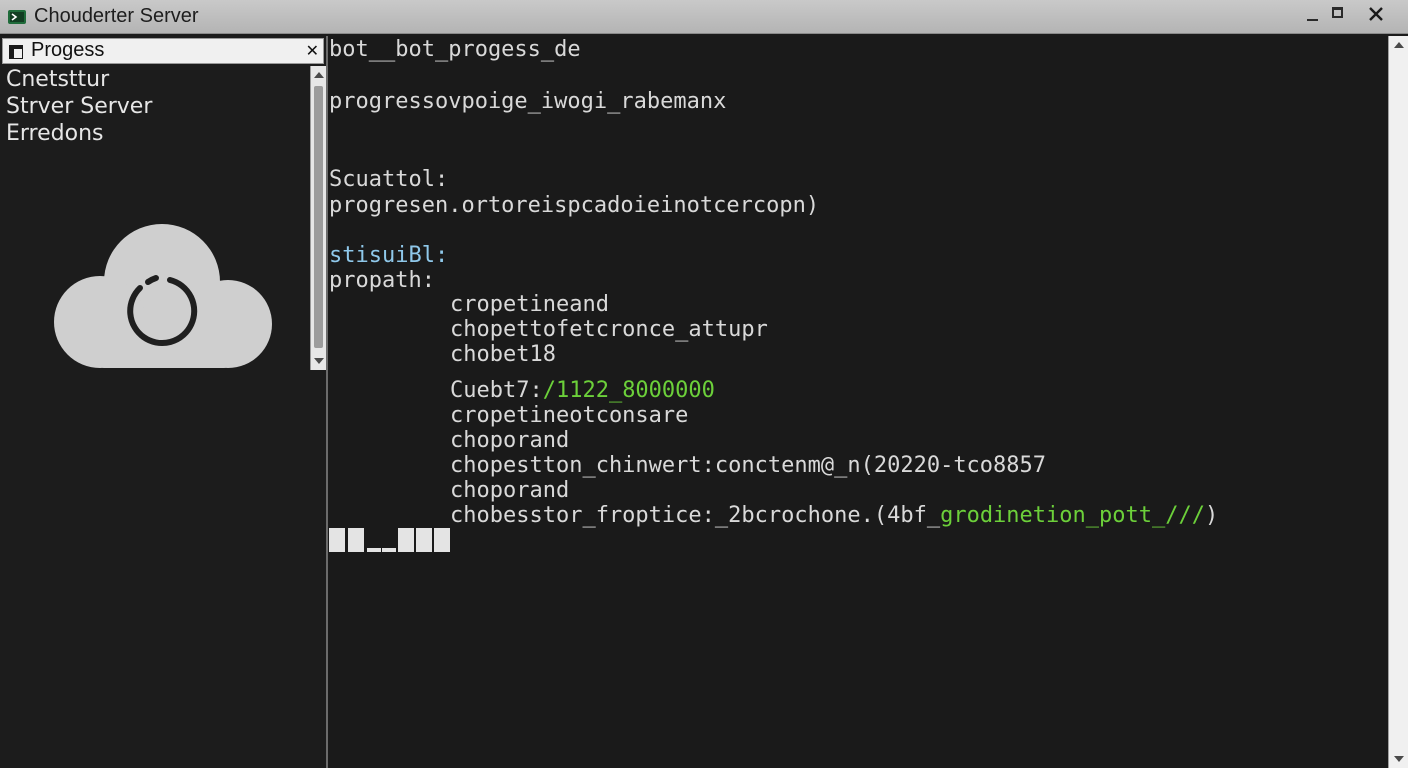  What do you see at coordinates (389, 255) in the screenshot?
I see `console-label: stisuiBl:` at bounding box center [389, 255].